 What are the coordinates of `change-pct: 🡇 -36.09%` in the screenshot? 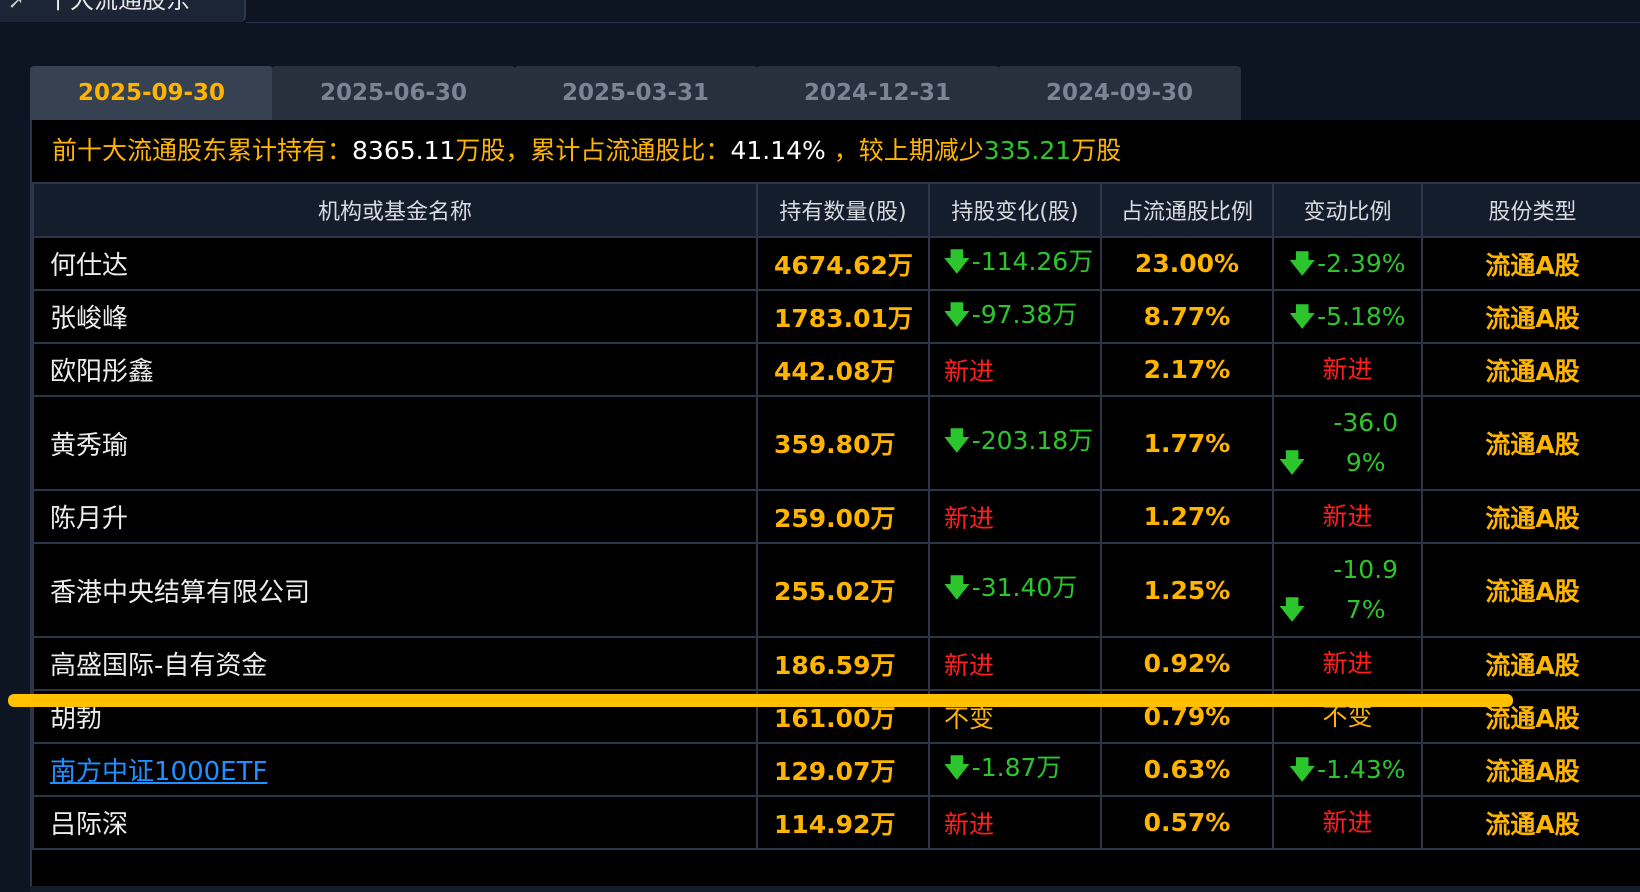 It's located at (1347, 443).